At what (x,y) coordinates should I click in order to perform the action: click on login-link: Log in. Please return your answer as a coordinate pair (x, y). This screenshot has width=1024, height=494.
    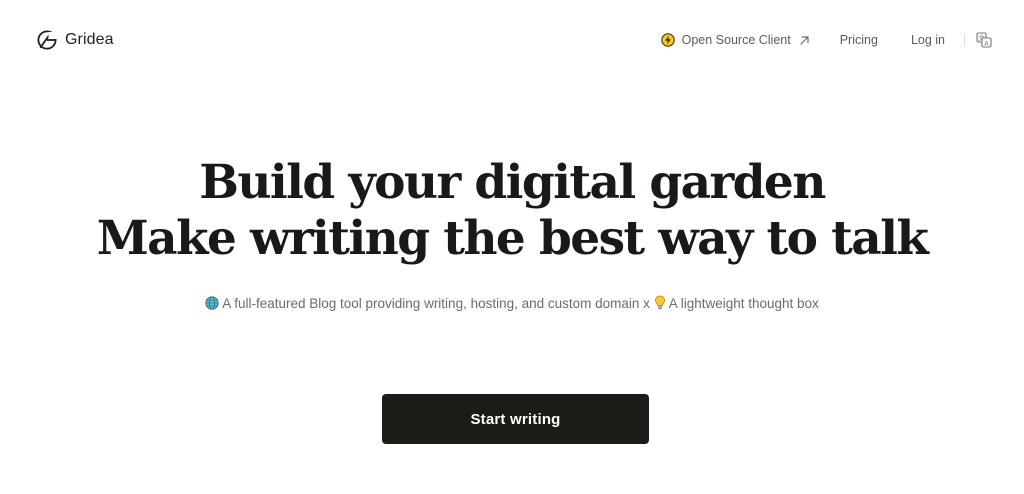
    Looking at the image, I should click on (928, 40).